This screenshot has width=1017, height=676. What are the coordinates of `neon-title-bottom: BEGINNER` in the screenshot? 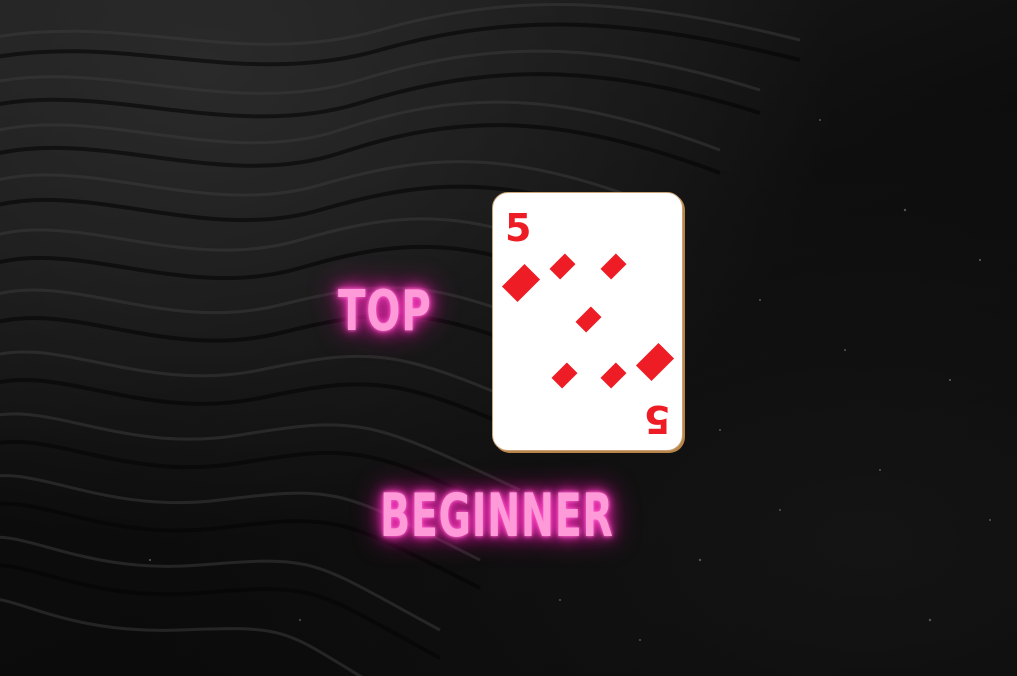 It's located at (497, 516).